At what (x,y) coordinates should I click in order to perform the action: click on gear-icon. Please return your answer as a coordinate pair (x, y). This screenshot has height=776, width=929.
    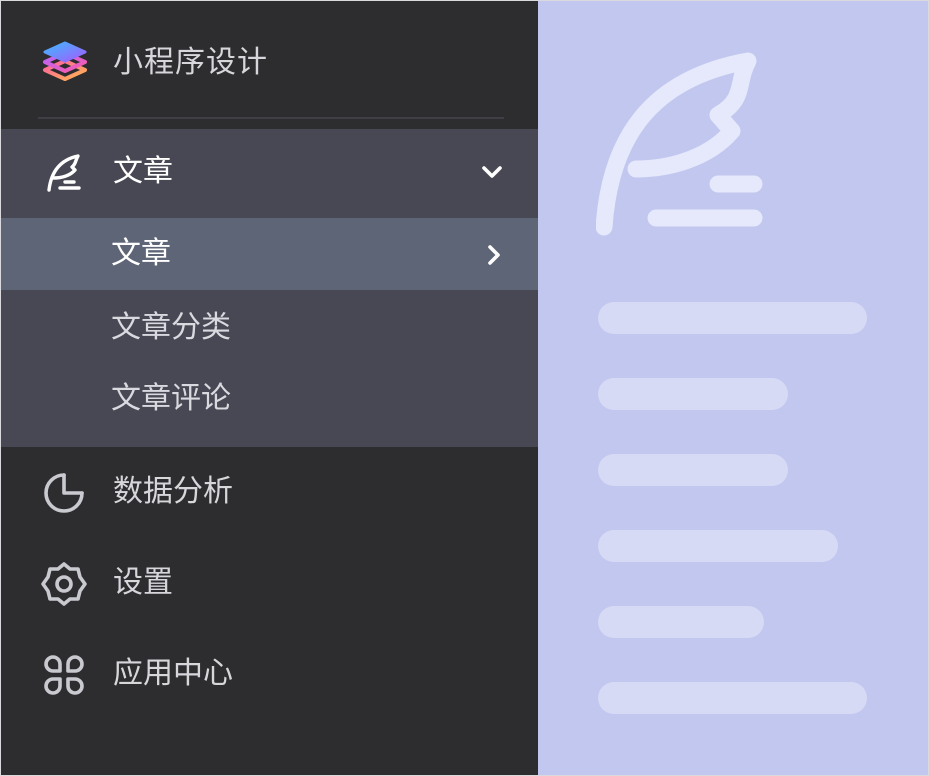
    Looking at the image, I should click on (64, 584).